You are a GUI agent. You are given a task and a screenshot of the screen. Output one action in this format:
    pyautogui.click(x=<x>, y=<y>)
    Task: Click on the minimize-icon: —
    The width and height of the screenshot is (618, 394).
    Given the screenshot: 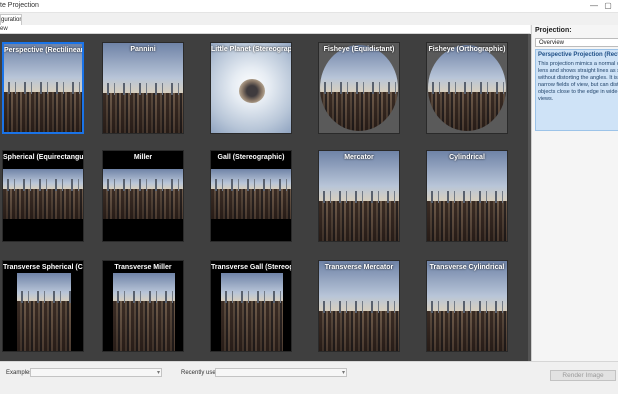 What is the action you would take?
    pyautogui.click(x=594, y=6)
    